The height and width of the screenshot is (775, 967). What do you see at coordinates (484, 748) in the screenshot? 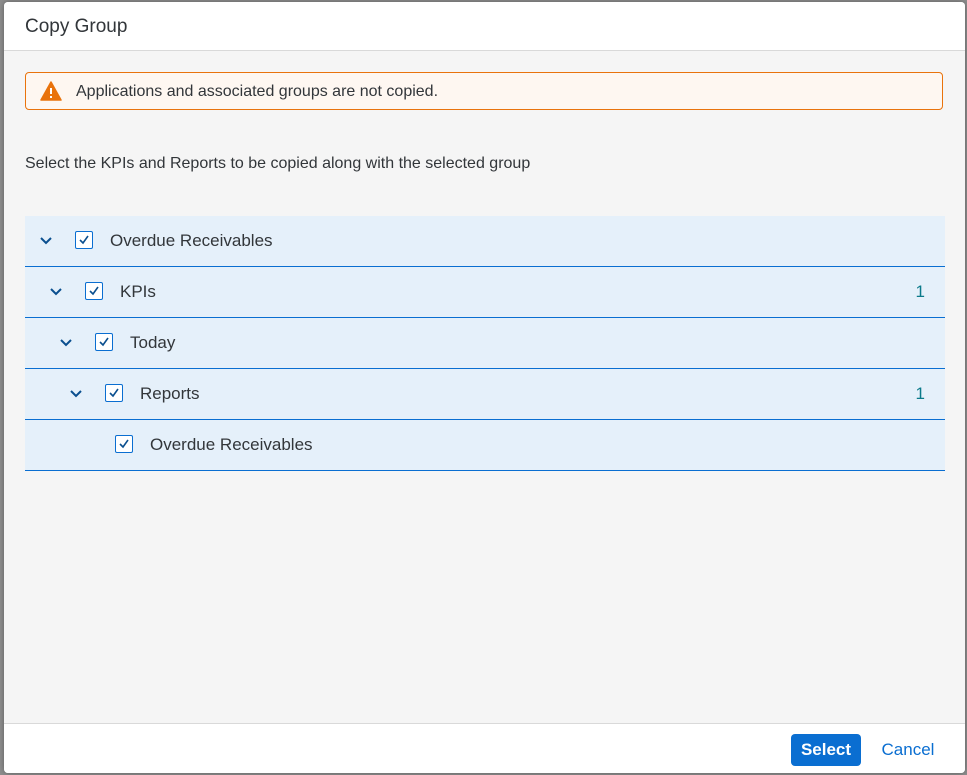
I see `dialog-footer: Select Cancel` at bounding box center [484, 748].